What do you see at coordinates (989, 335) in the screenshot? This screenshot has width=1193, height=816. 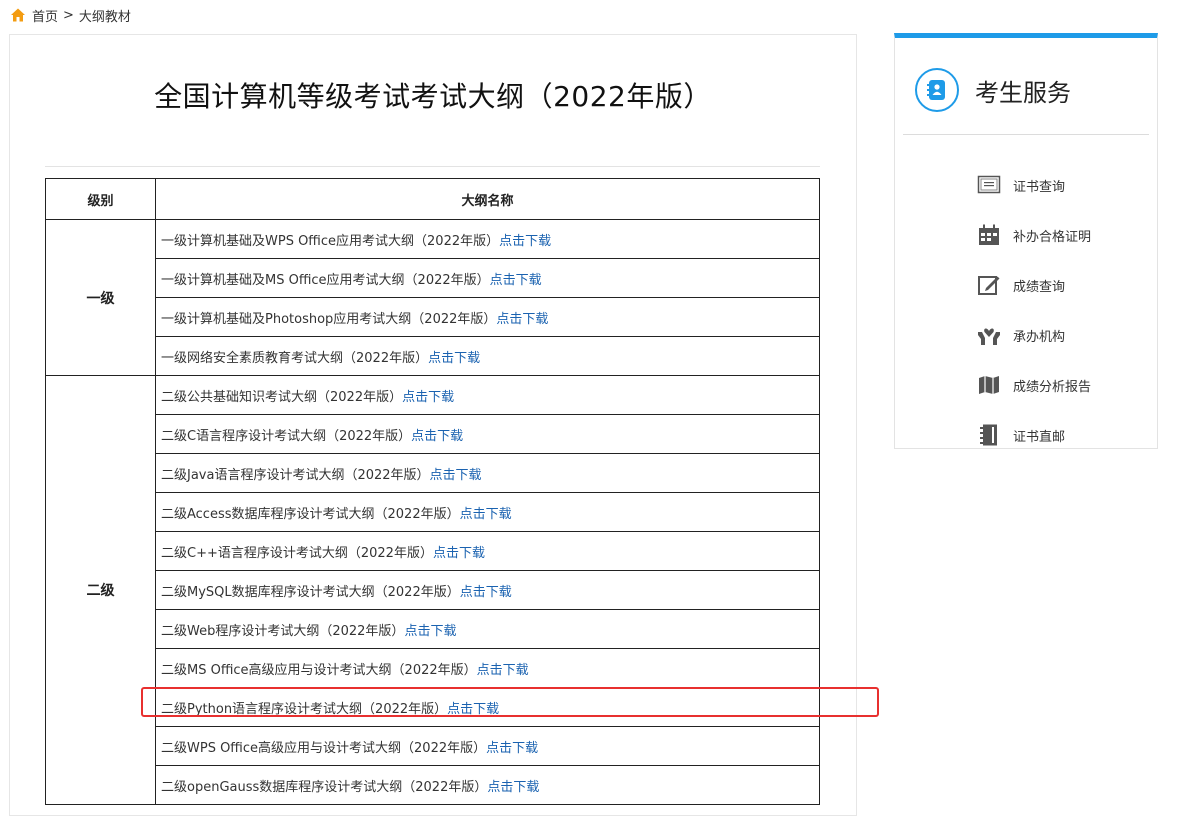 I see `hands-icon` at bounding box center [989, 335].